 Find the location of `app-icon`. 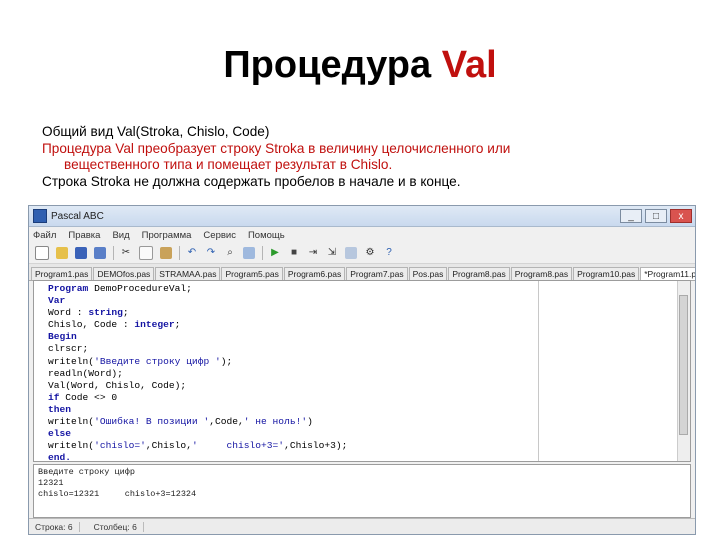

app-icon is located at coordinates (40, 216).